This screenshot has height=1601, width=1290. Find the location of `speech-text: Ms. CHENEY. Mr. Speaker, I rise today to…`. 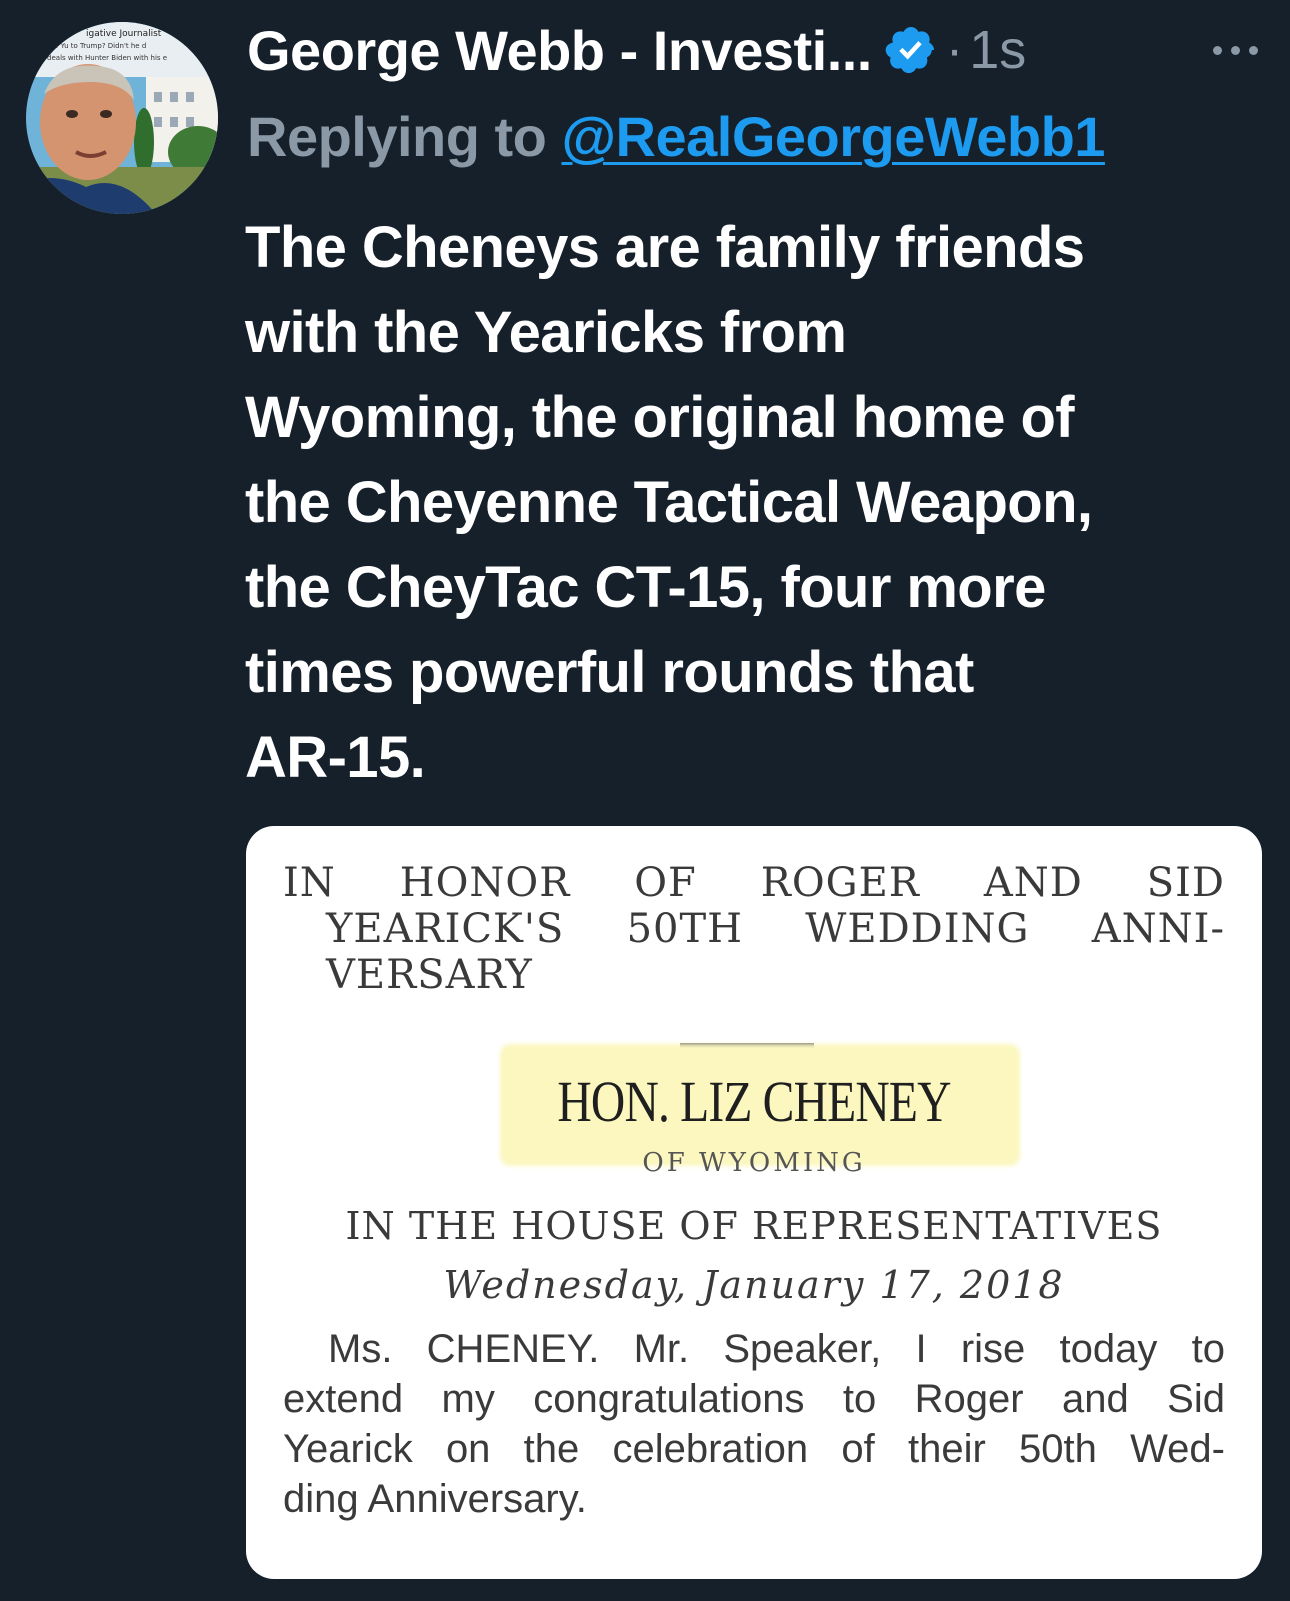

speech-text: Ms. CHENEY. Mr. Speaker, I rise today to… is located at coordinates (754, 1424).